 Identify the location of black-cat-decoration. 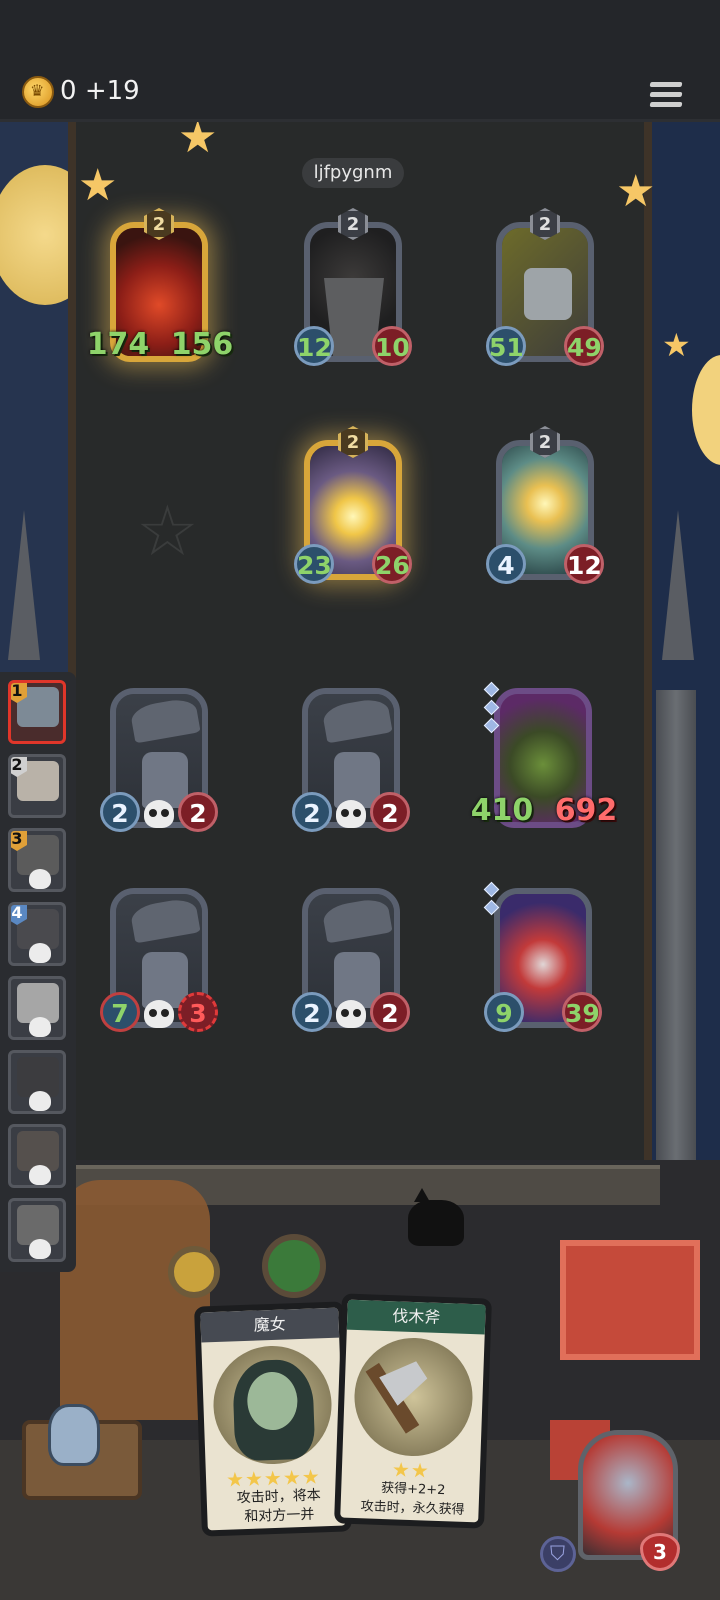
(436, 1217).